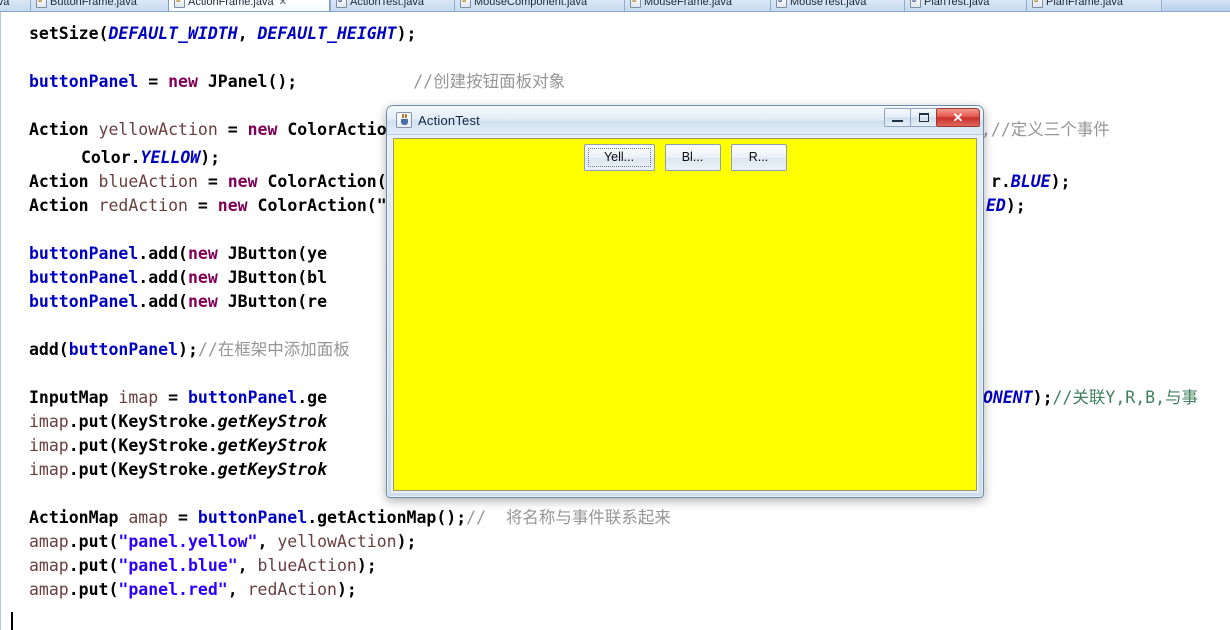  What do you see at coordinates (1001, 181) in the screenshot?
I see `code-token: r.` at bounding box center [1001, 181].